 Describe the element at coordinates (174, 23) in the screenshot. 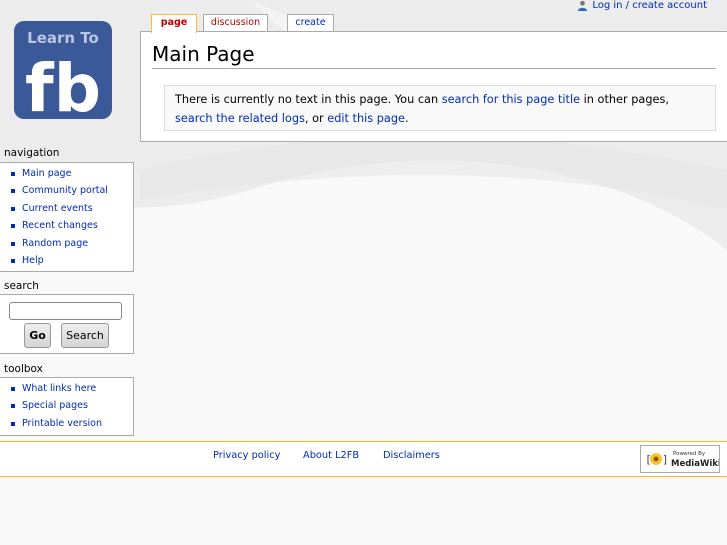

I see `tab-page: page` at that location.